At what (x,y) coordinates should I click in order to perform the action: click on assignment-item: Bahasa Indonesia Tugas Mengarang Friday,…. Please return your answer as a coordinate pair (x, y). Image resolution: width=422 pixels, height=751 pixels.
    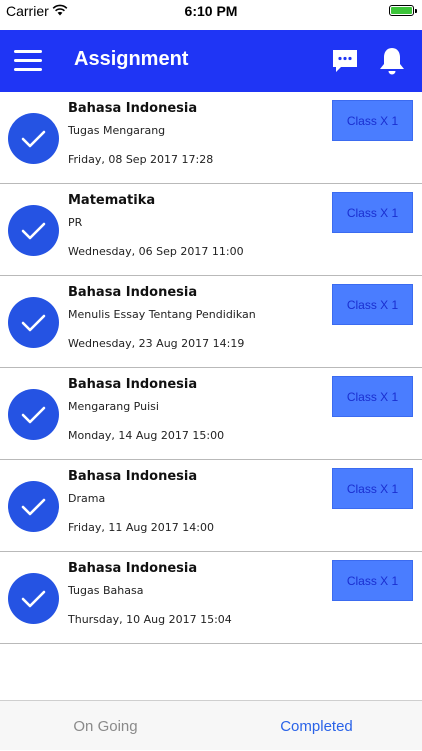
    Looking at the image, I should click on (211, 138).